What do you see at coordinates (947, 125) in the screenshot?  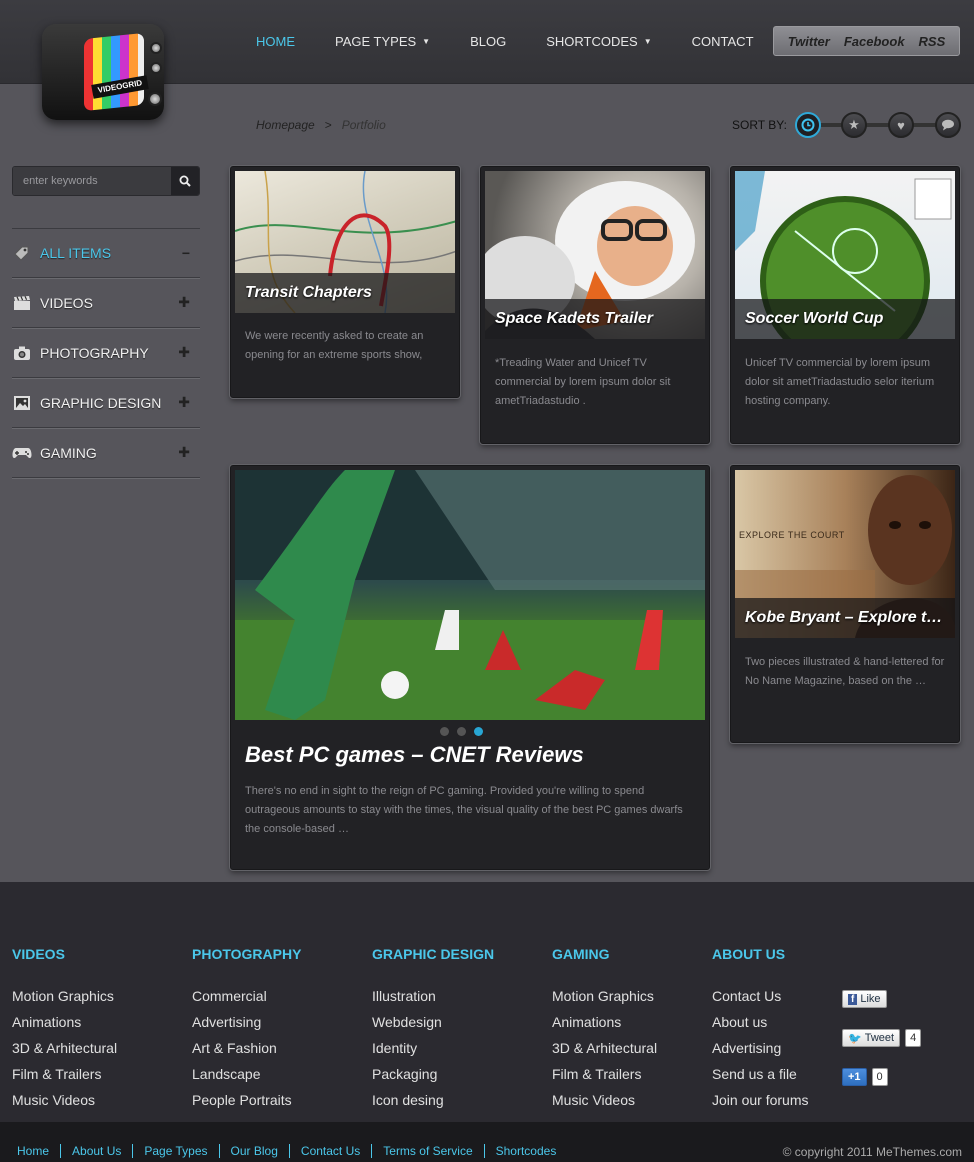 I see `sort-by-comments-button` at bounding box center [947, 125].